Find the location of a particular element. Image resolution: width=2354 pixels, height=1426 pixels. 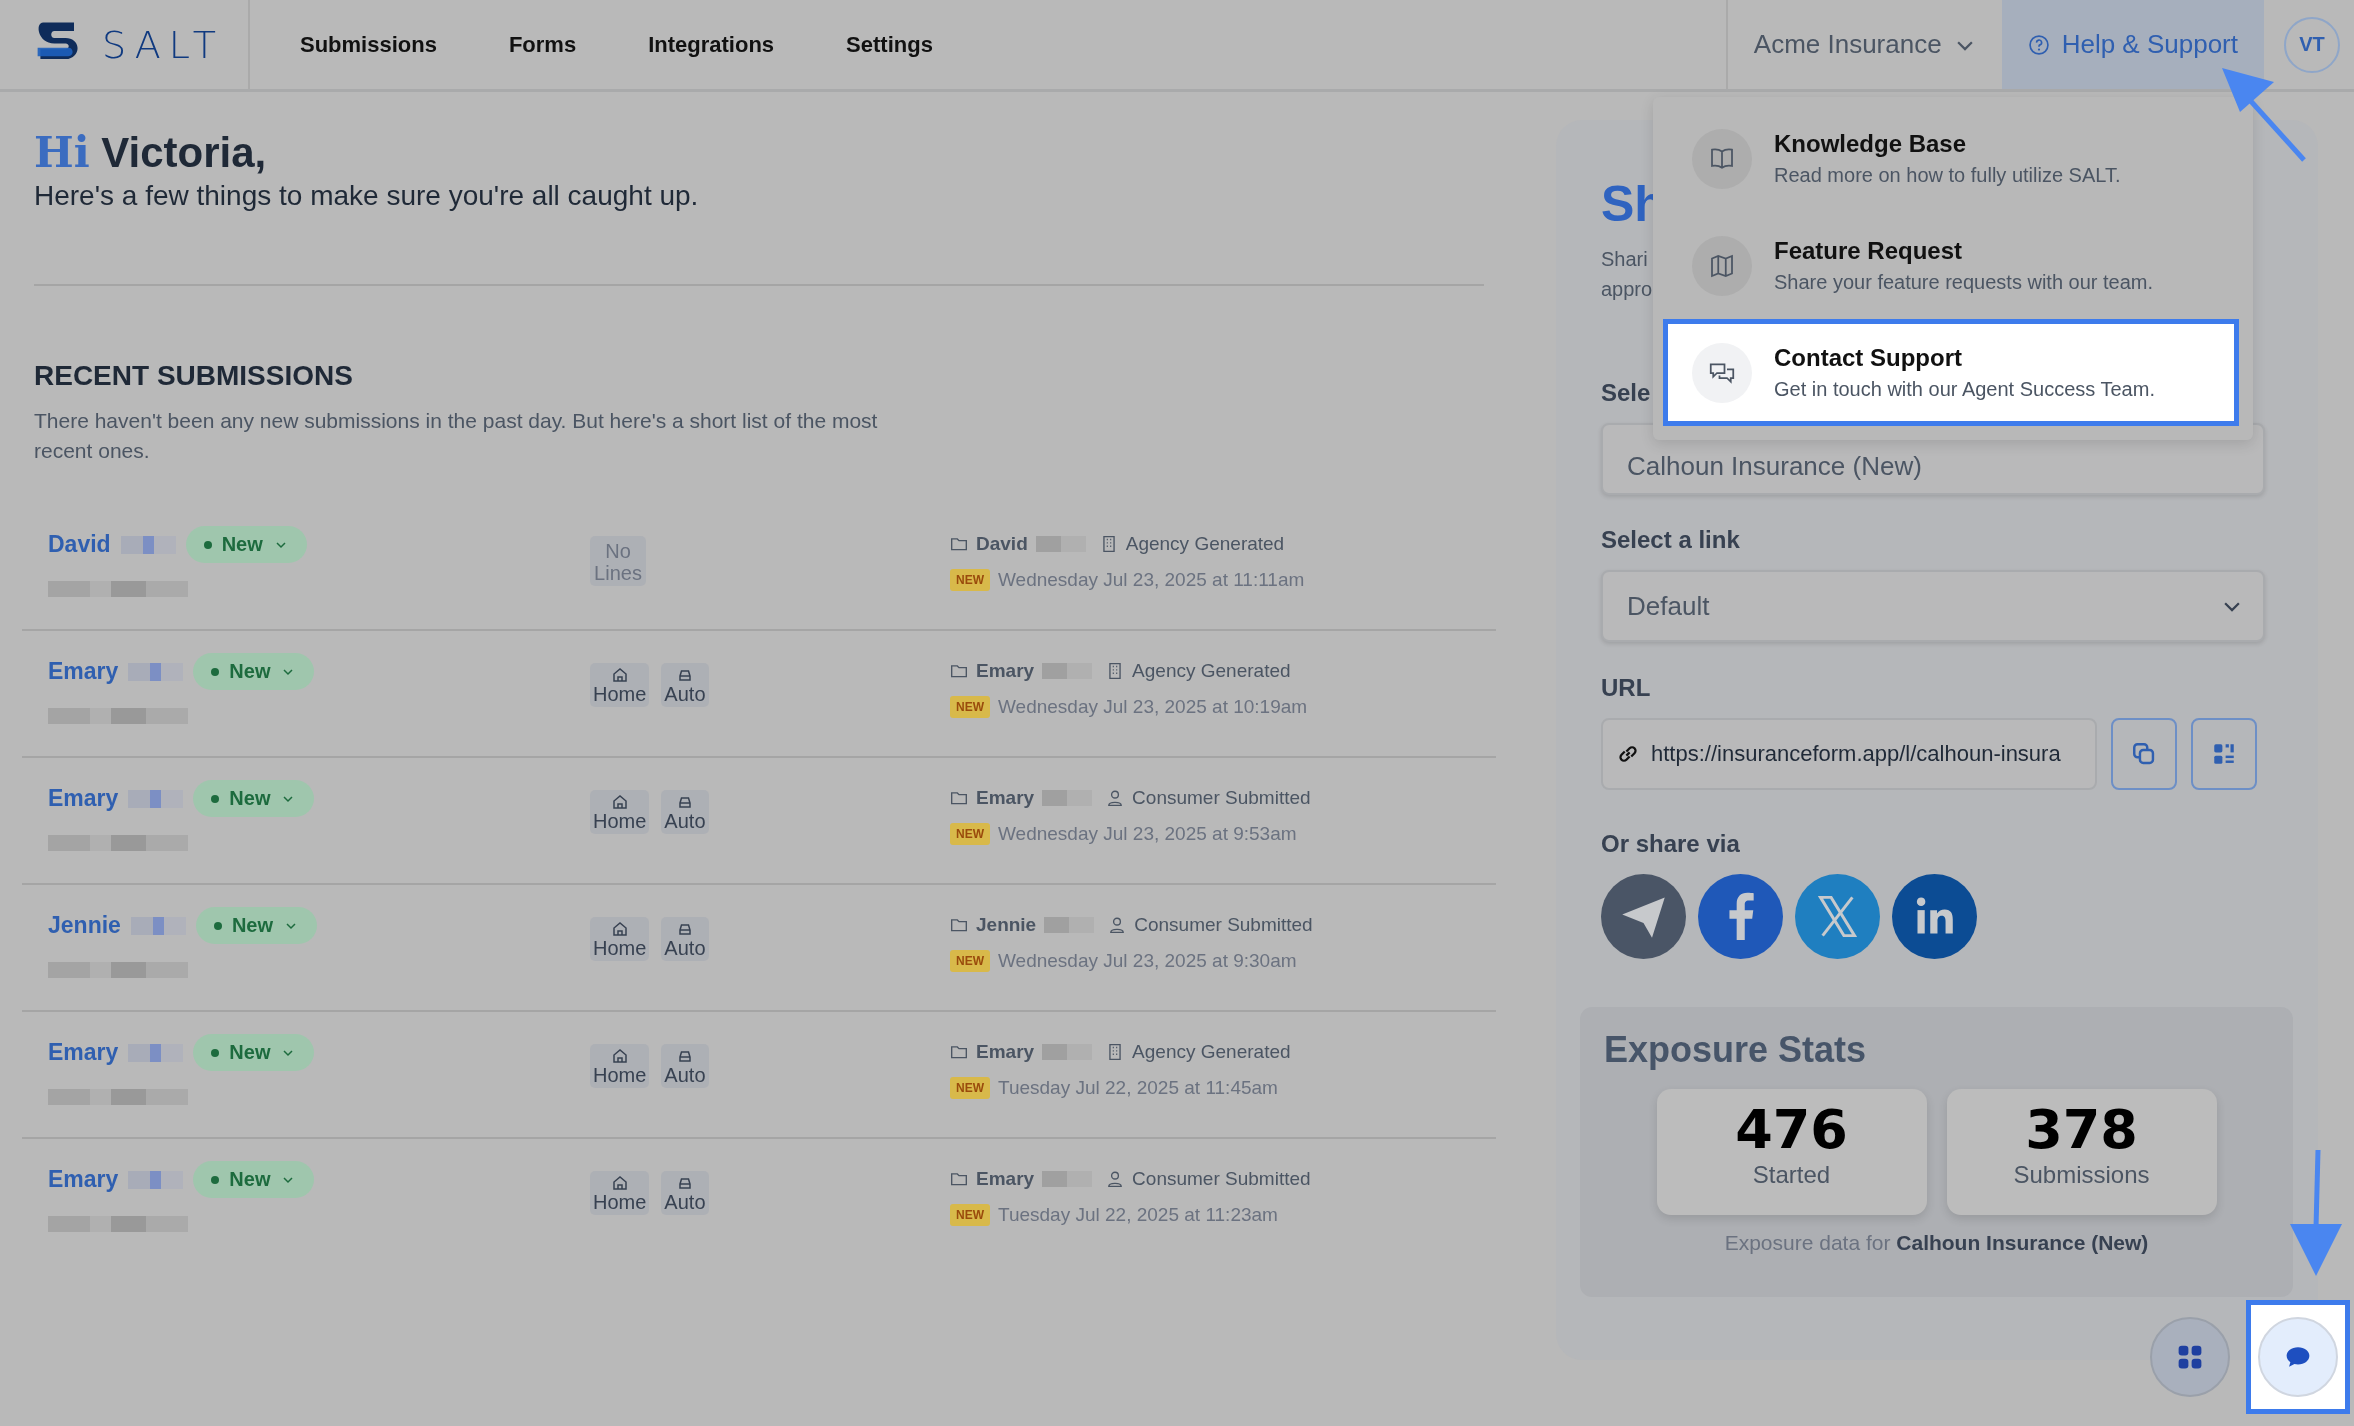

stat-value: 476 is located at coordinates (1791, 1130).